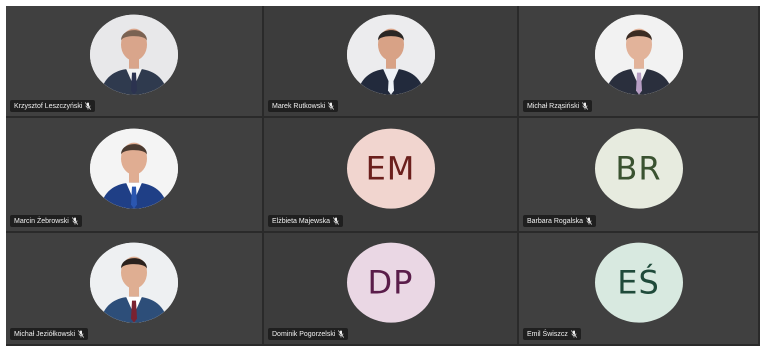 The width and height of the screenshot is (766, 349). Describe the element at coordinates (41, 221) in the screenshot. I see `participant-name: Marcin Żebrowski` at that location.